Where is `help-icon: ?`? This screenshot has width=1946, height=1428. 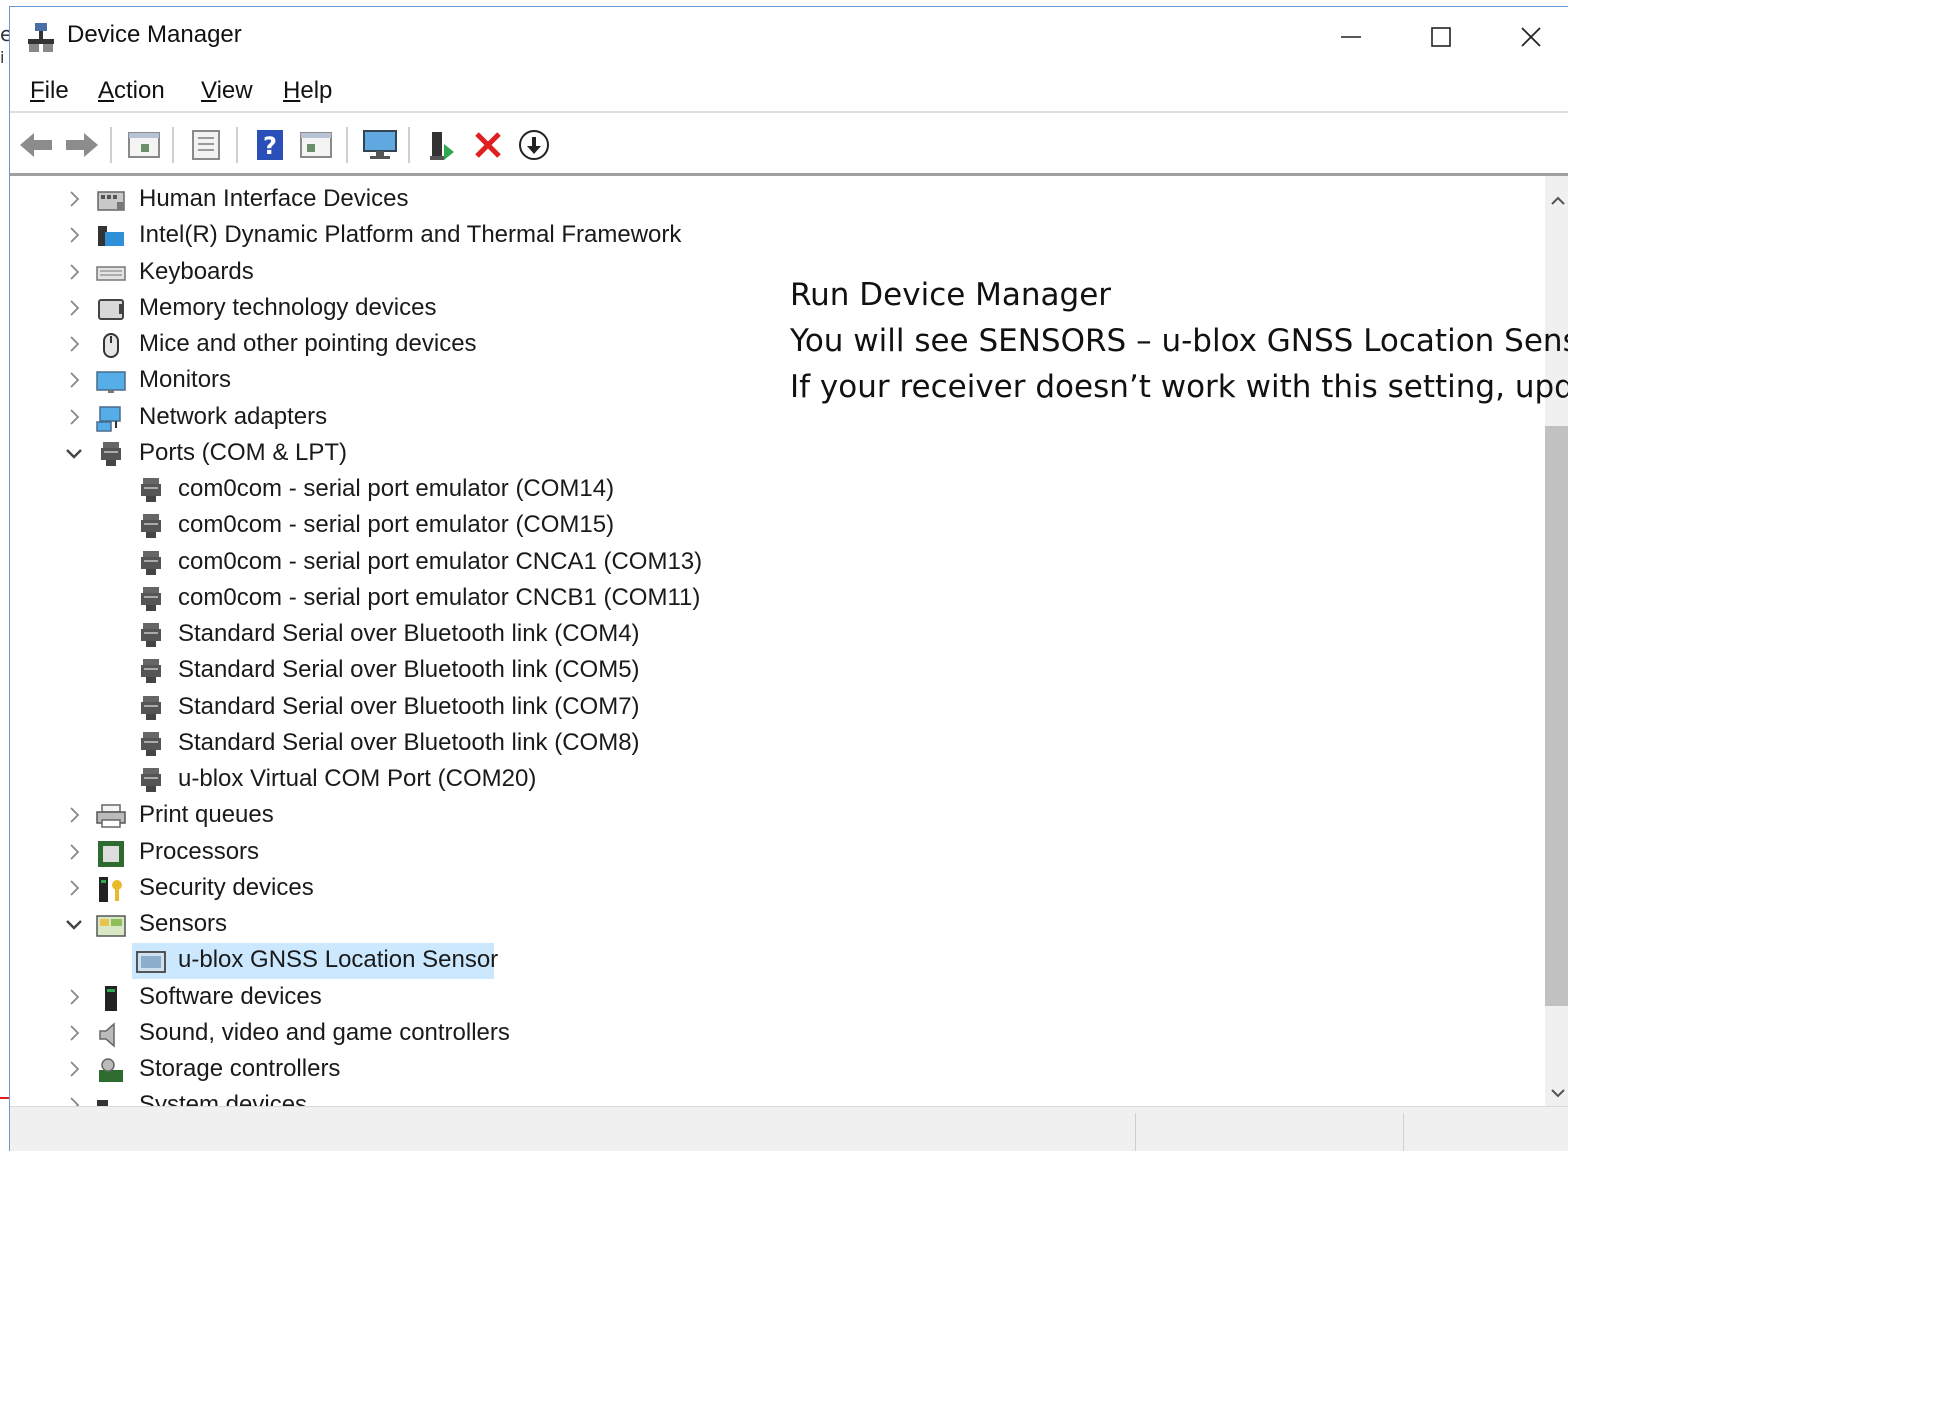
help-icon: ? is located at coordinates (270, 145).